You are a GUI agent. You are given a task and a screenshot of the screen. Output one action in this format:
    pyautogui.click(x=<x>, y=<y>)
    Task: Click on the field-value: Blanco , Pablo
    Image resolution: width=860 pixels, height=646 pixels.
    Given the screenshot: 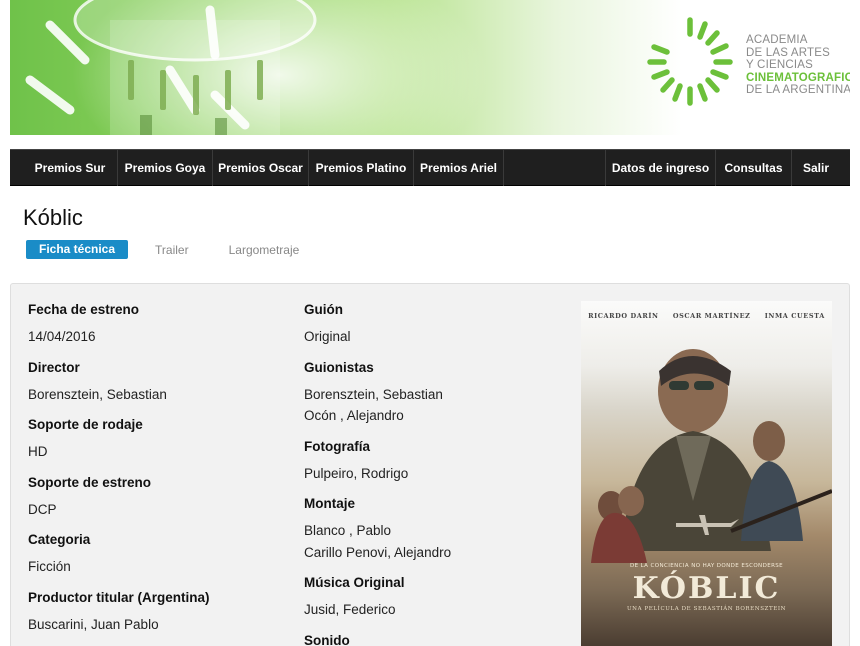 What is the action you would take?
    pyautogui.click(x=348, y=530)
    